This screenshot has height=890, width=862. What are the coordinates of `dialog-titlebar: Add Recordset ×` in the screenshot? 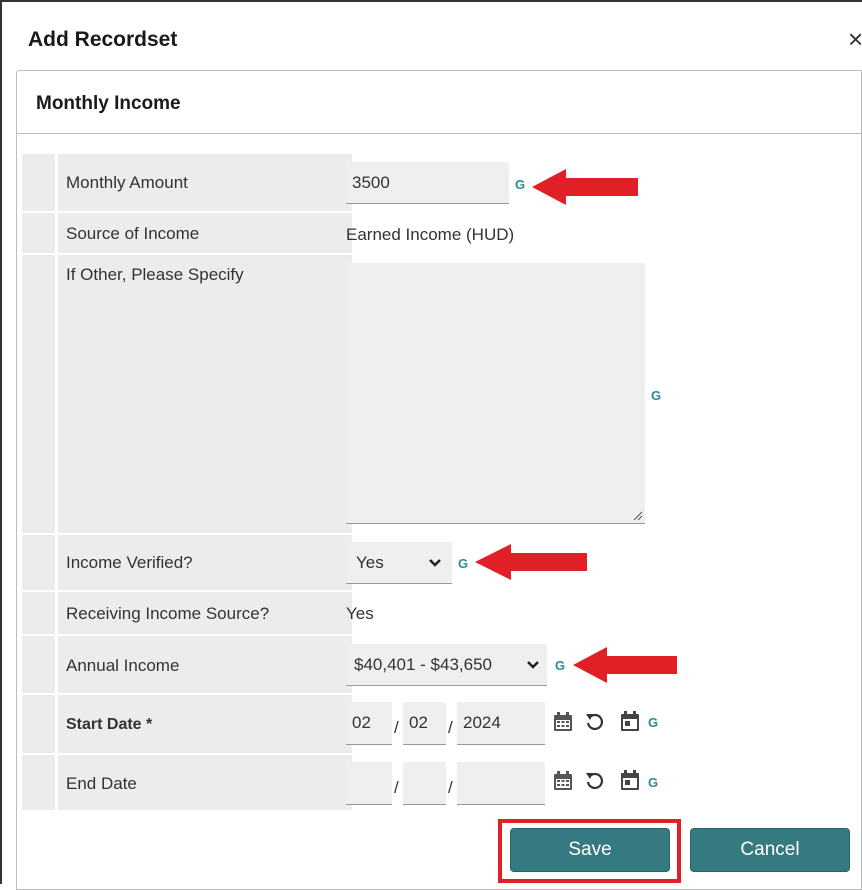 It's located at (432, 36).